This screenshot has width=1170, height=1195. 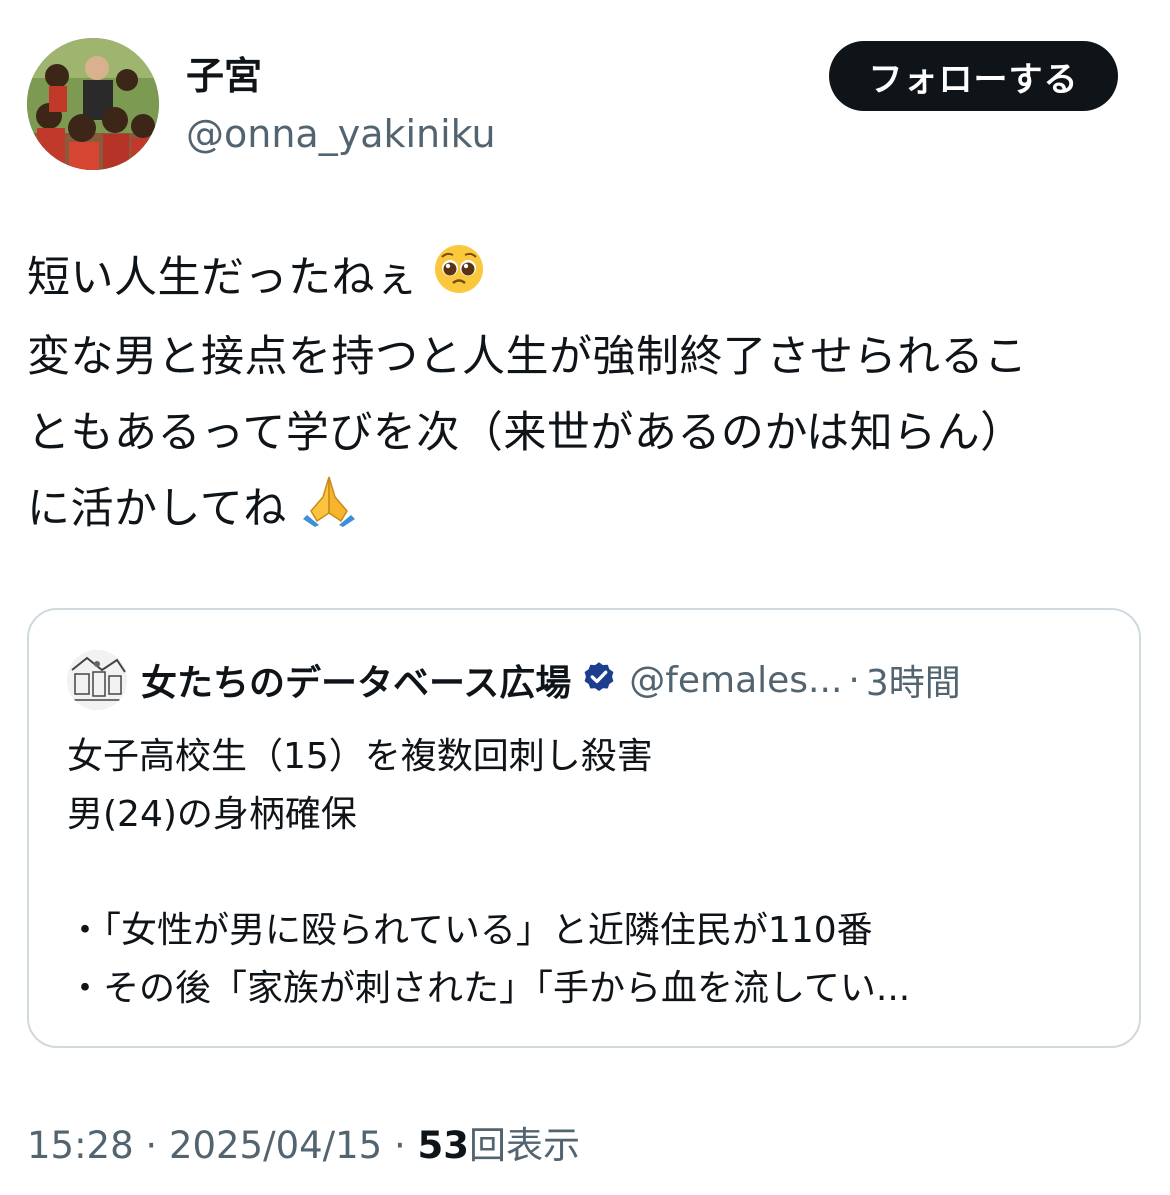 What do you see at coordinates (459, 281) in the screenshot?
I see `pleading-face-emoji` at bounding box center [459, 281].